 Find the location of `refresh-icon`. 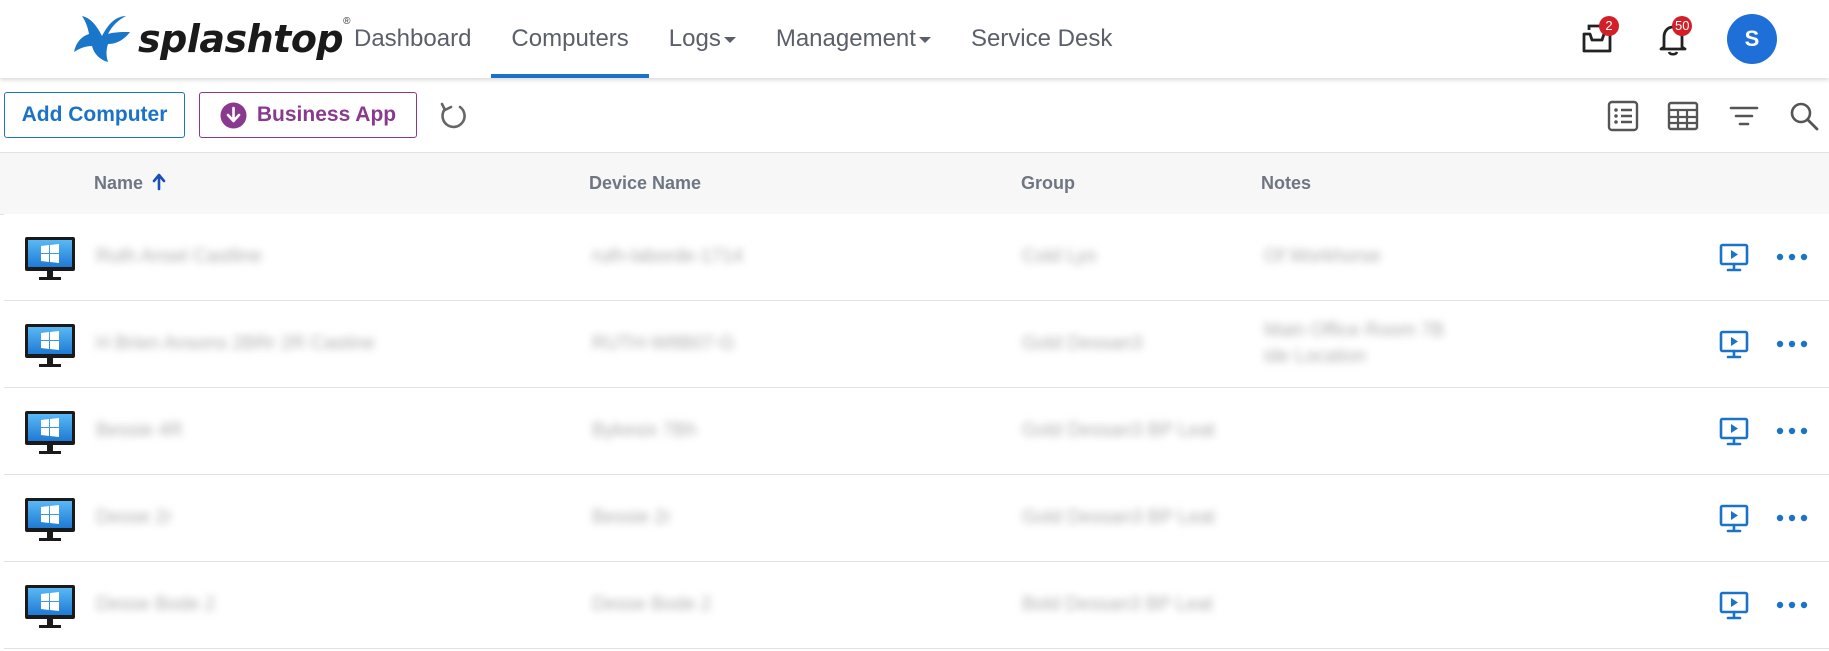

refresh-icon is located at coordinates (453, 115).